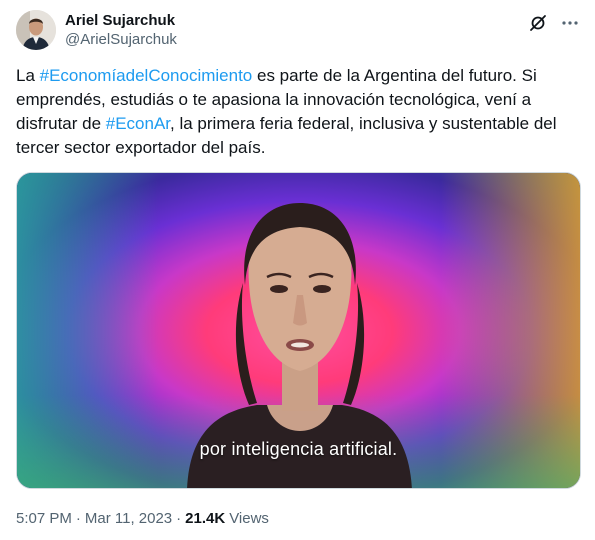 This screenshot has width=595, height=540. Describe the element at coordinates (554, 23) in the screenshot. I see `header-actions` at that location.